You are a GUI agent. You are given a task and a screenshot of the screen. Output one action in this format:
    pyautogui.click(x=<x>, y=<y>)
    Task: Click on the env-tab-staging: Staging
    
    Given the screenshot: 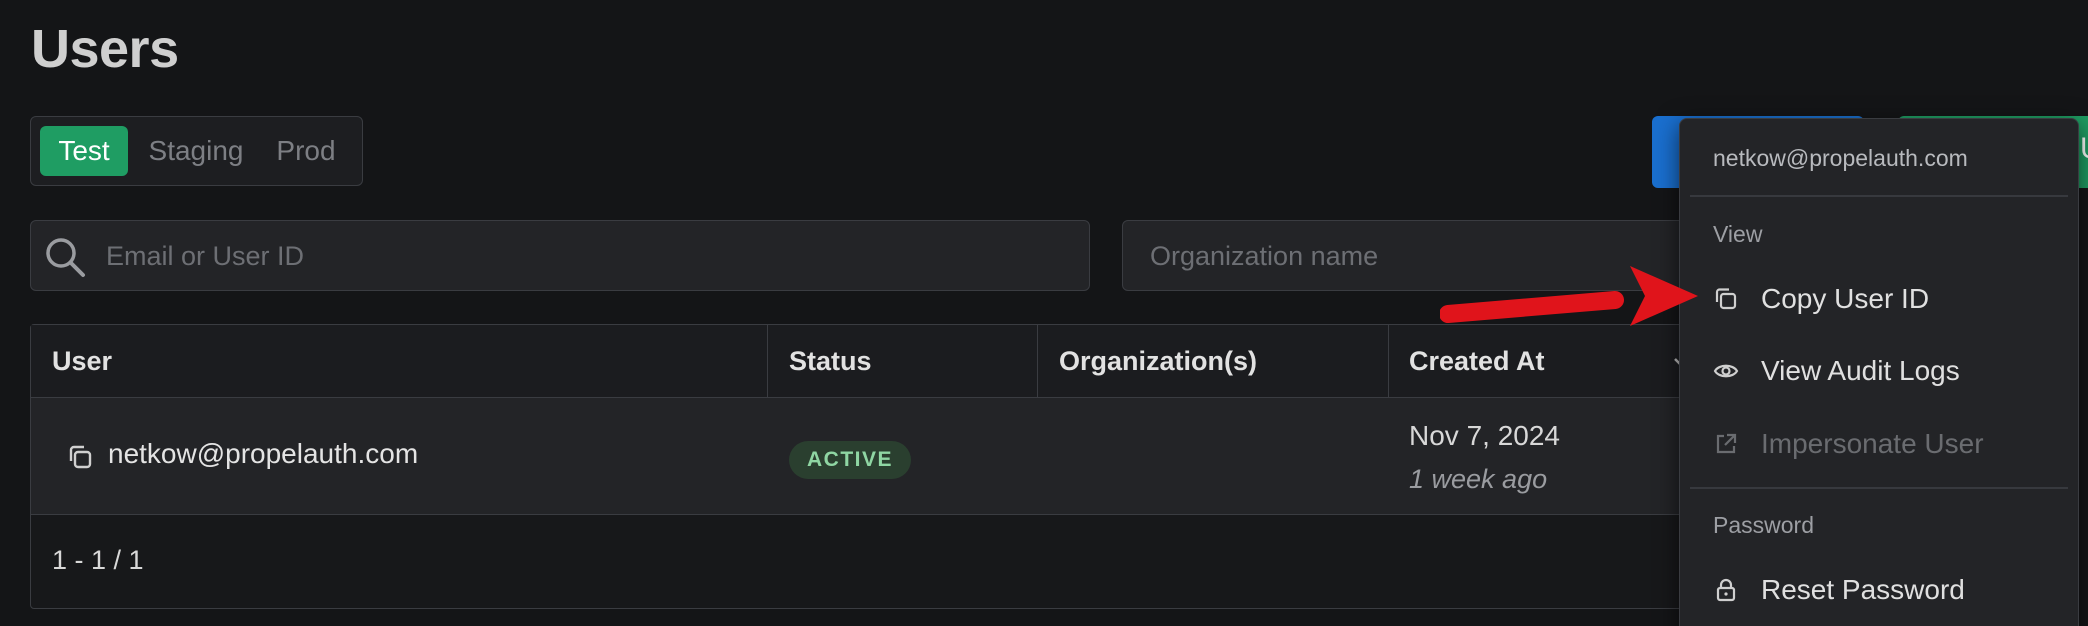 What is the action you would take?
    pyautogui.click(x=196, y=151)
    